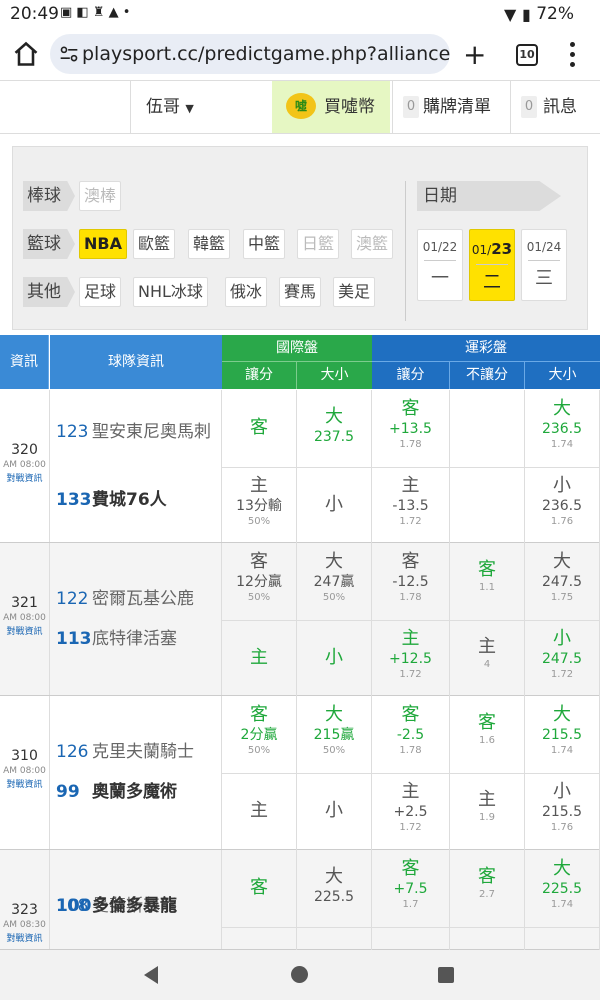 This screenshot has width=600, height=1000. I want to click on away-s-total-cell: 大 236.5 1.74, so click(562, 428).